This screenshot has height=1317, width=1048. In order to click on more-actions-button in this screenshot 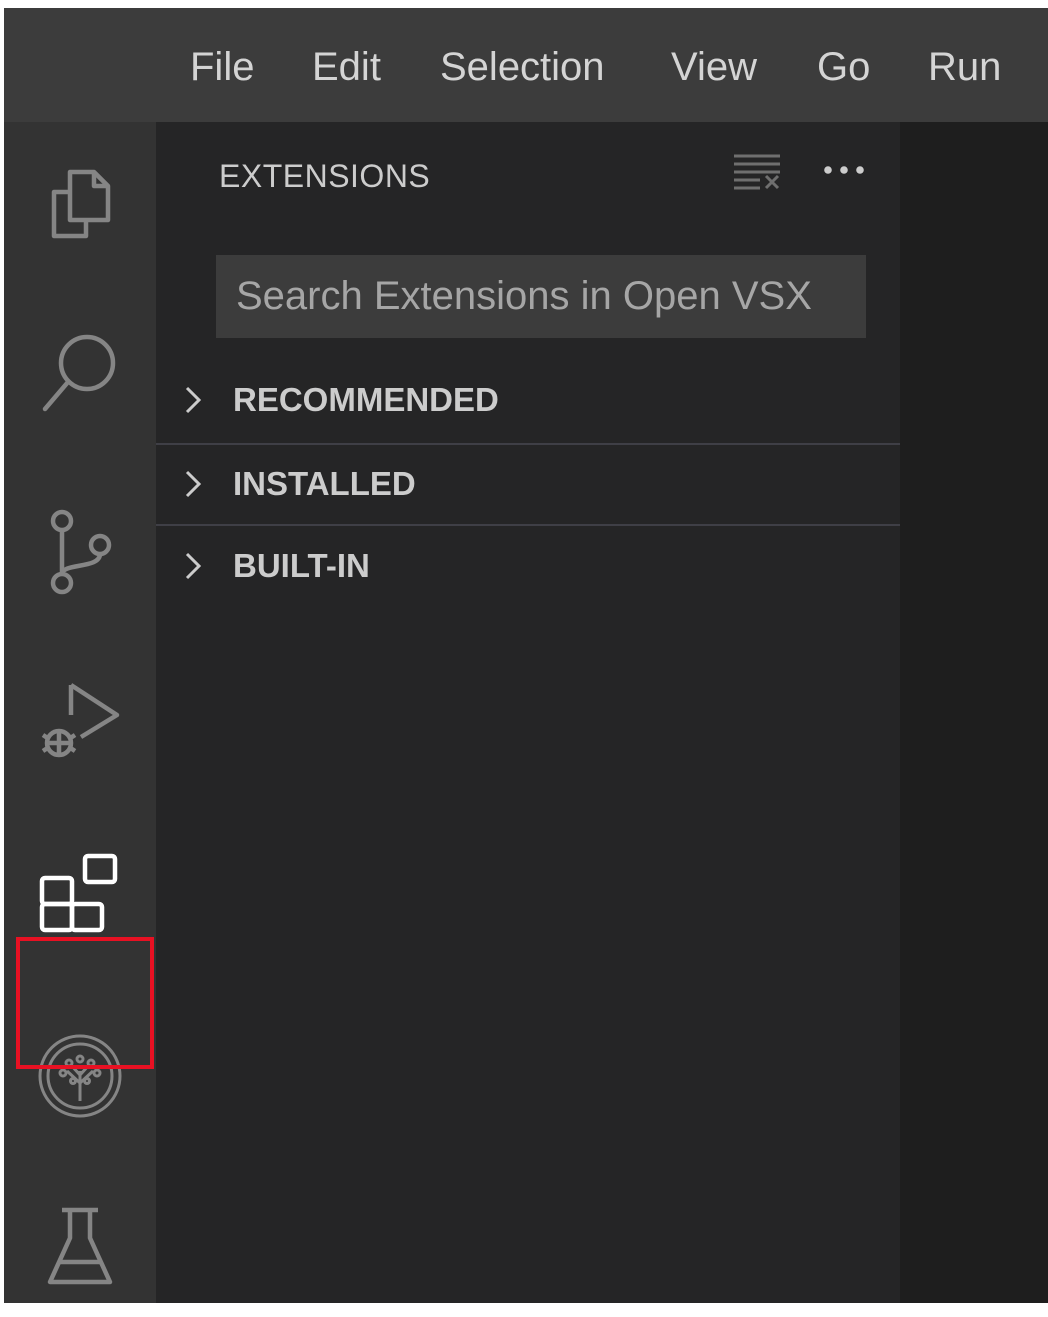, I will do `click(844, 170)`.